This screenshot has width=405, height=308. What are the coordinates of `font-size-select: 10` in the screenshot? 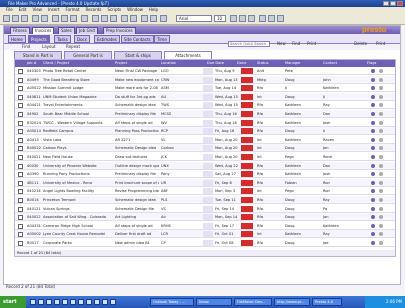 It's located at (220, 18).